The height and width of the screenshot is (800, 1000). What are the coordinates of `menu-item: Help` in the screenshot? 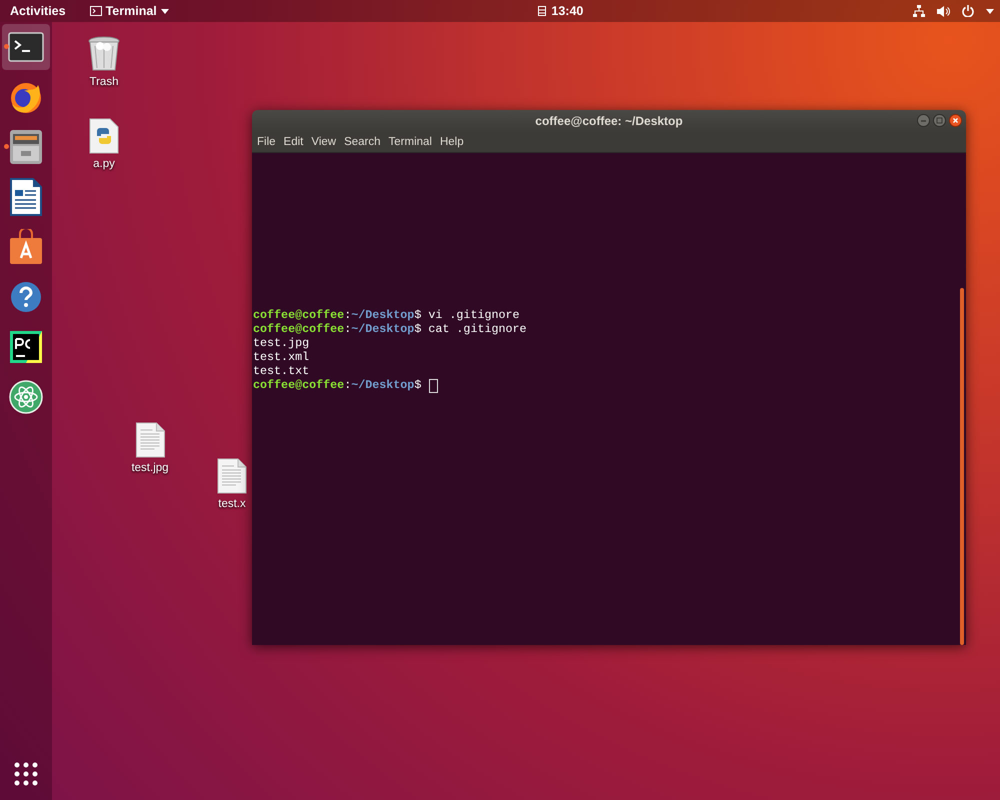 It's located at (451, 142).